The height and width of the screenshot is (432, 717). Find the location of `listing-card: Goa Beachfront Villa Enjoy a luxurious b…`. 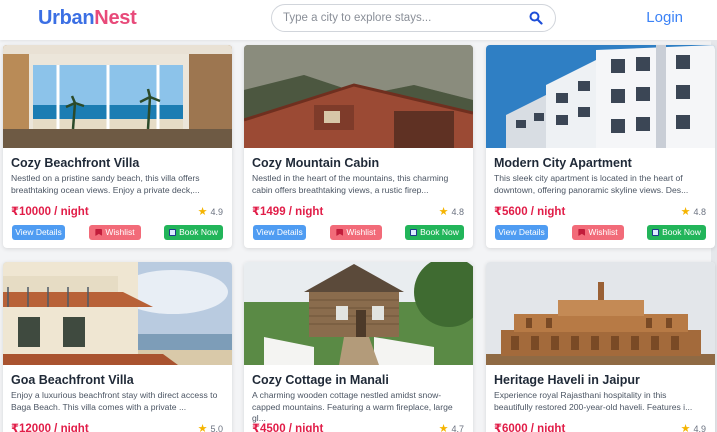

listing-card: Goa Beachfront Villa Enjoy a luxurious b… is located at coordinates (117, 347).